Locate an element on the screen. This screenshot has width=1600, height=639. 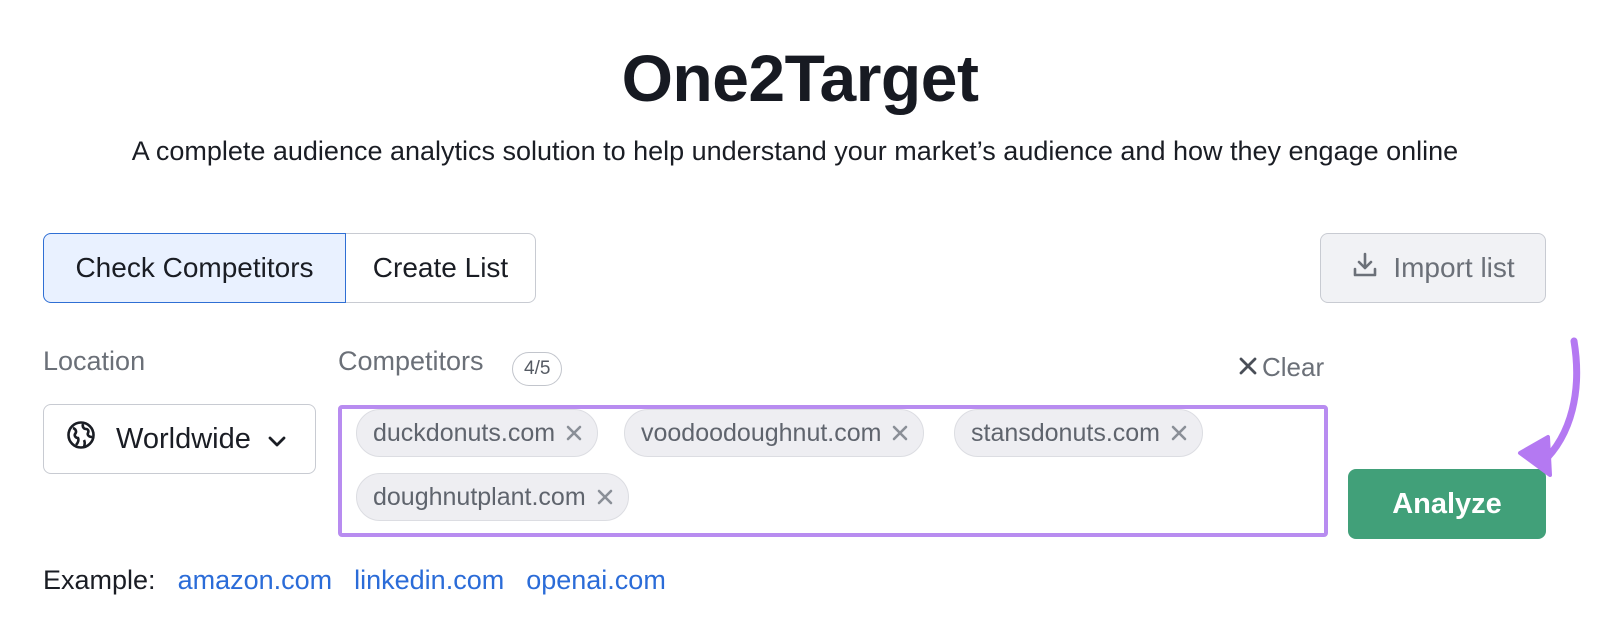
competitor-chip: stansdonuts.com is located at coordinates (1078, 433).